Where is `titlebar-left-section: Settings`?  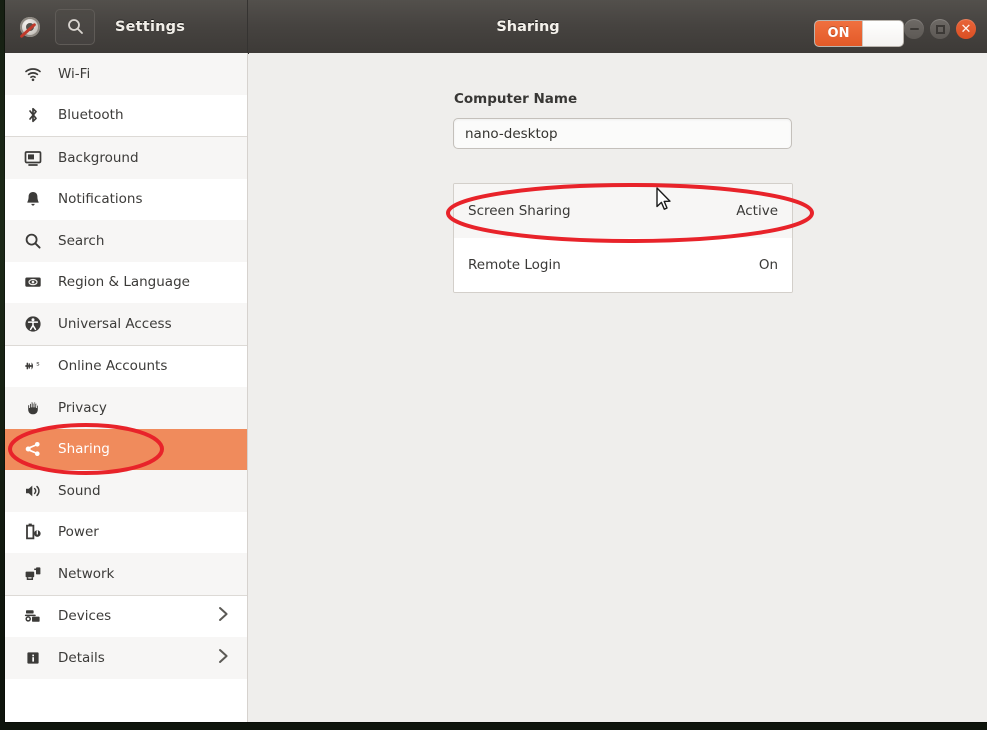 titlebar-left-section: Settings is located at coordinates (126, 26).